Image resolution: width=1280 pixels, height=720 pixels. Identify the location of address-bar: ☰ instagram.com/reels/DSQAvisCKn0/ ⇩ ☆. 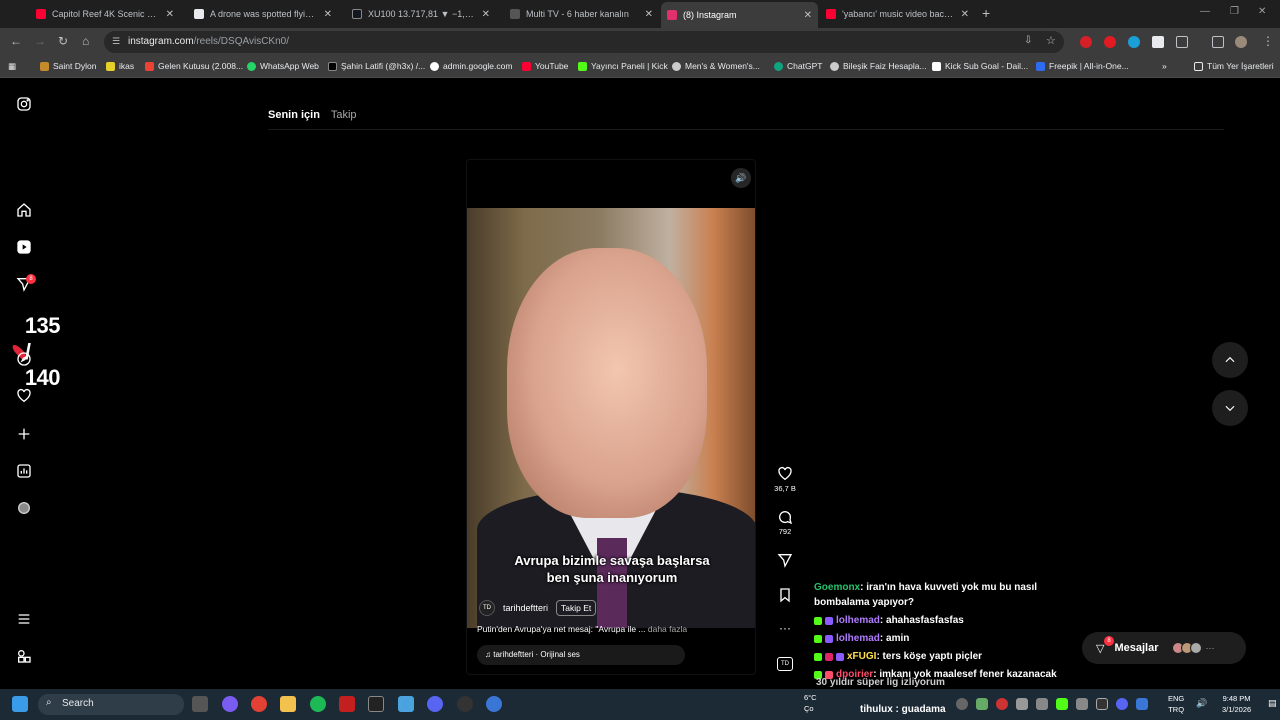
(584, 42).